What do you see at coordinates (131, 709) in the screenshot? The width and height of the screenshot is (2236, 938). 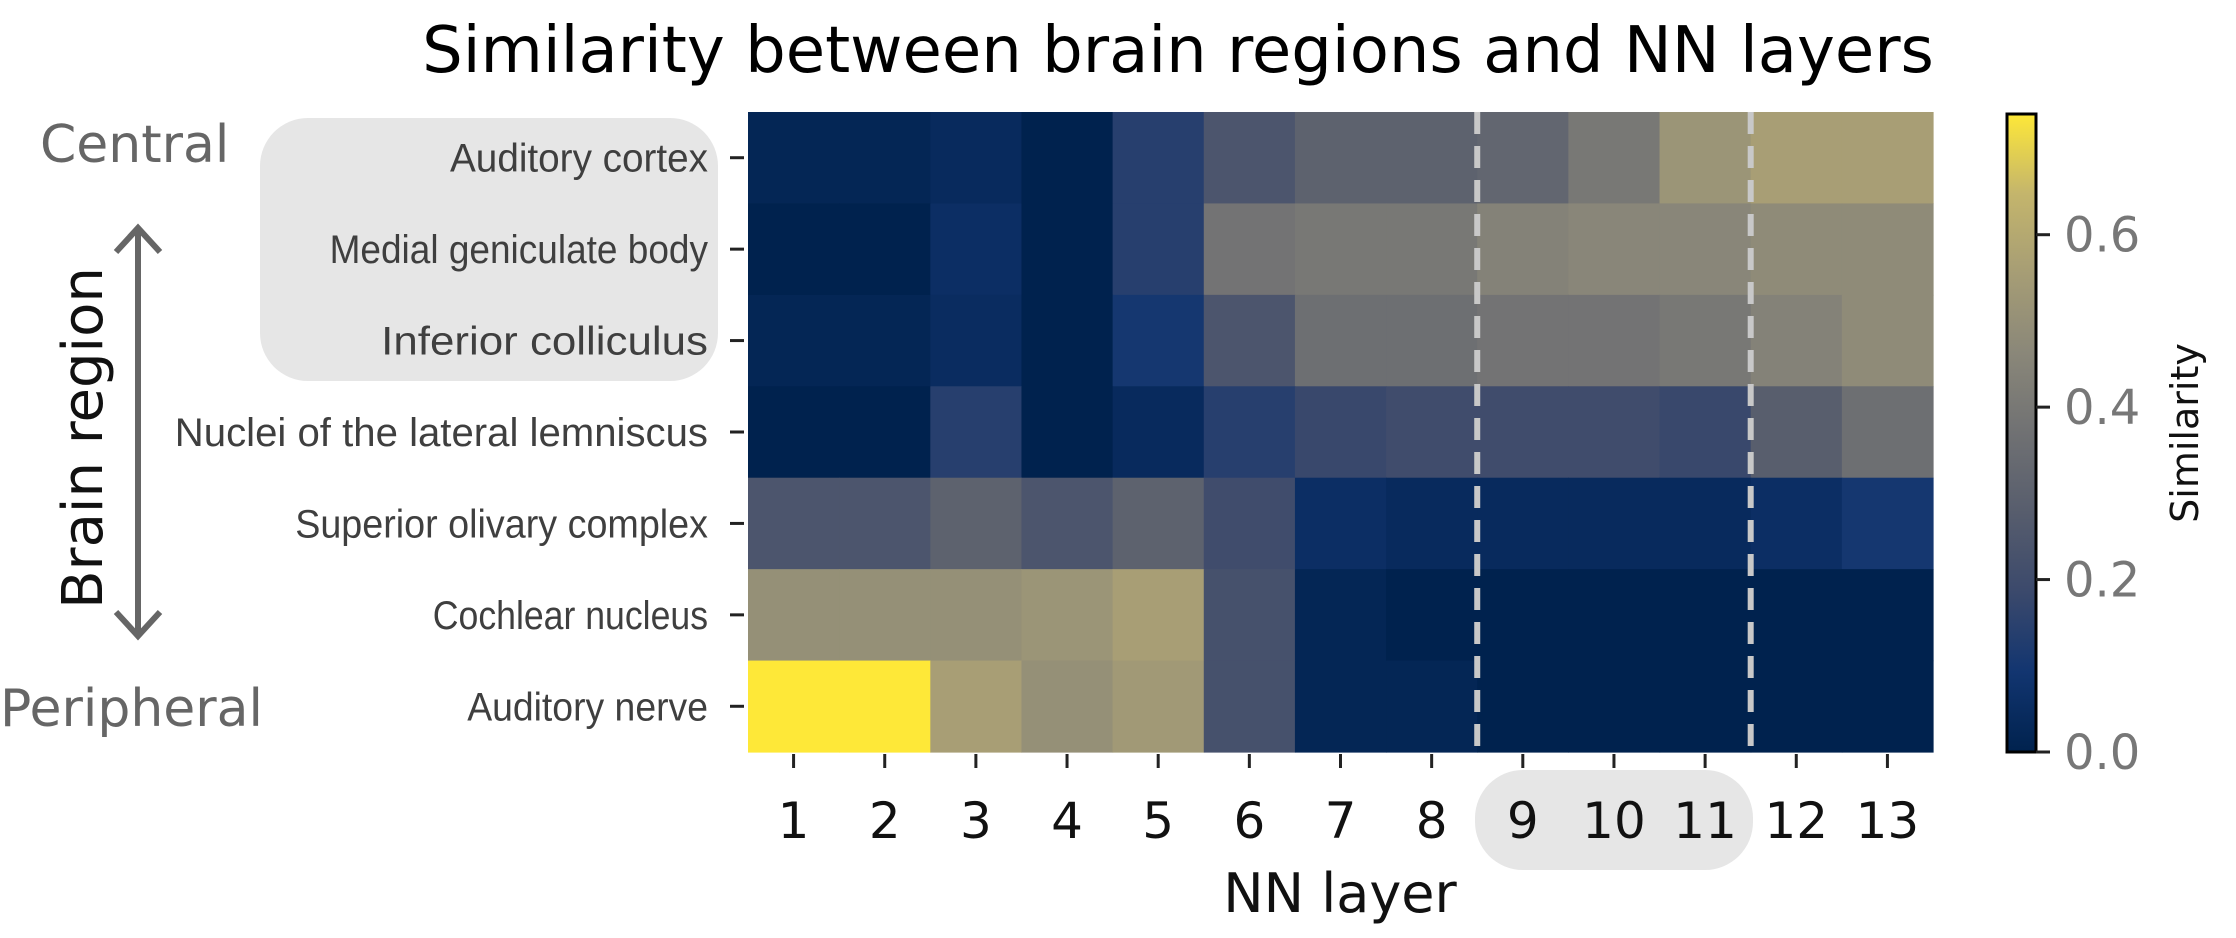 I see `y-end-label-bottom: Peripheral` at bounding box center [131, 709].